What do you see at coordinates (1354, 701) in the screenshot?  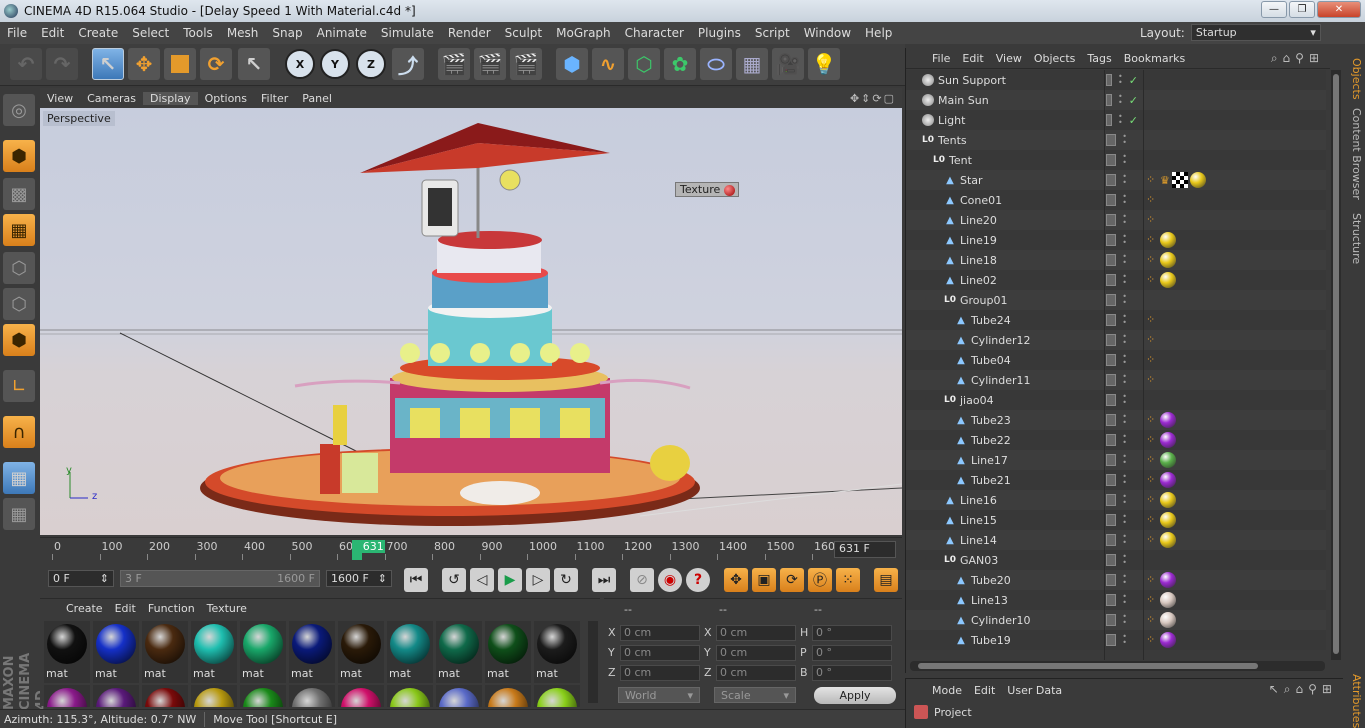 I see `tab-attributes: Attributes` at bounding box center [1354, 701].